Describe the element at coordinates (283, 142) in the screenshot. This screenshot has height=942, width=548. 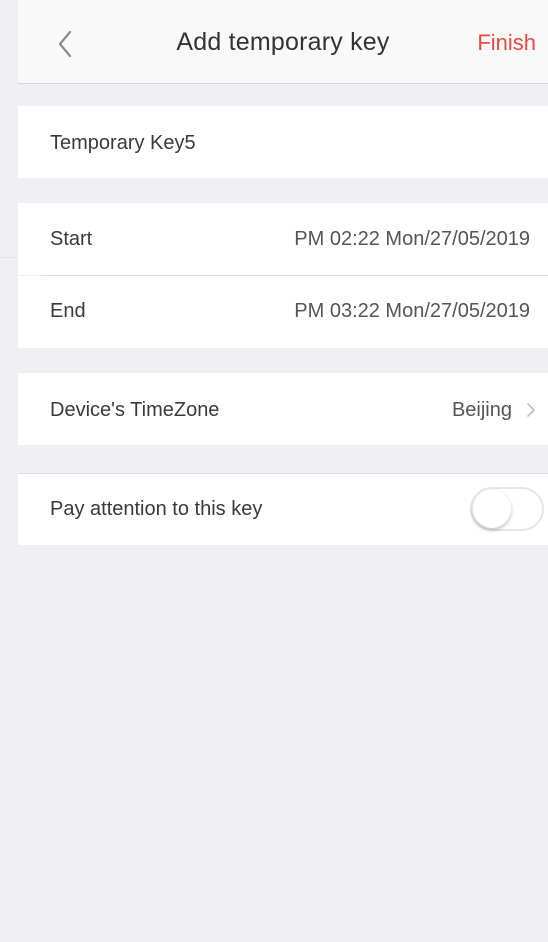
I see `key-name-row: Temporary Key5` at that location.